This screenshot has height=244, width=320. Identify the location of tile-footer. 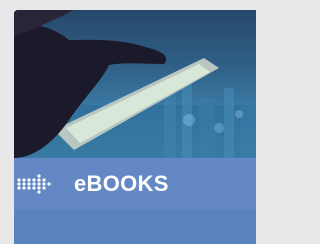
(135, 227).